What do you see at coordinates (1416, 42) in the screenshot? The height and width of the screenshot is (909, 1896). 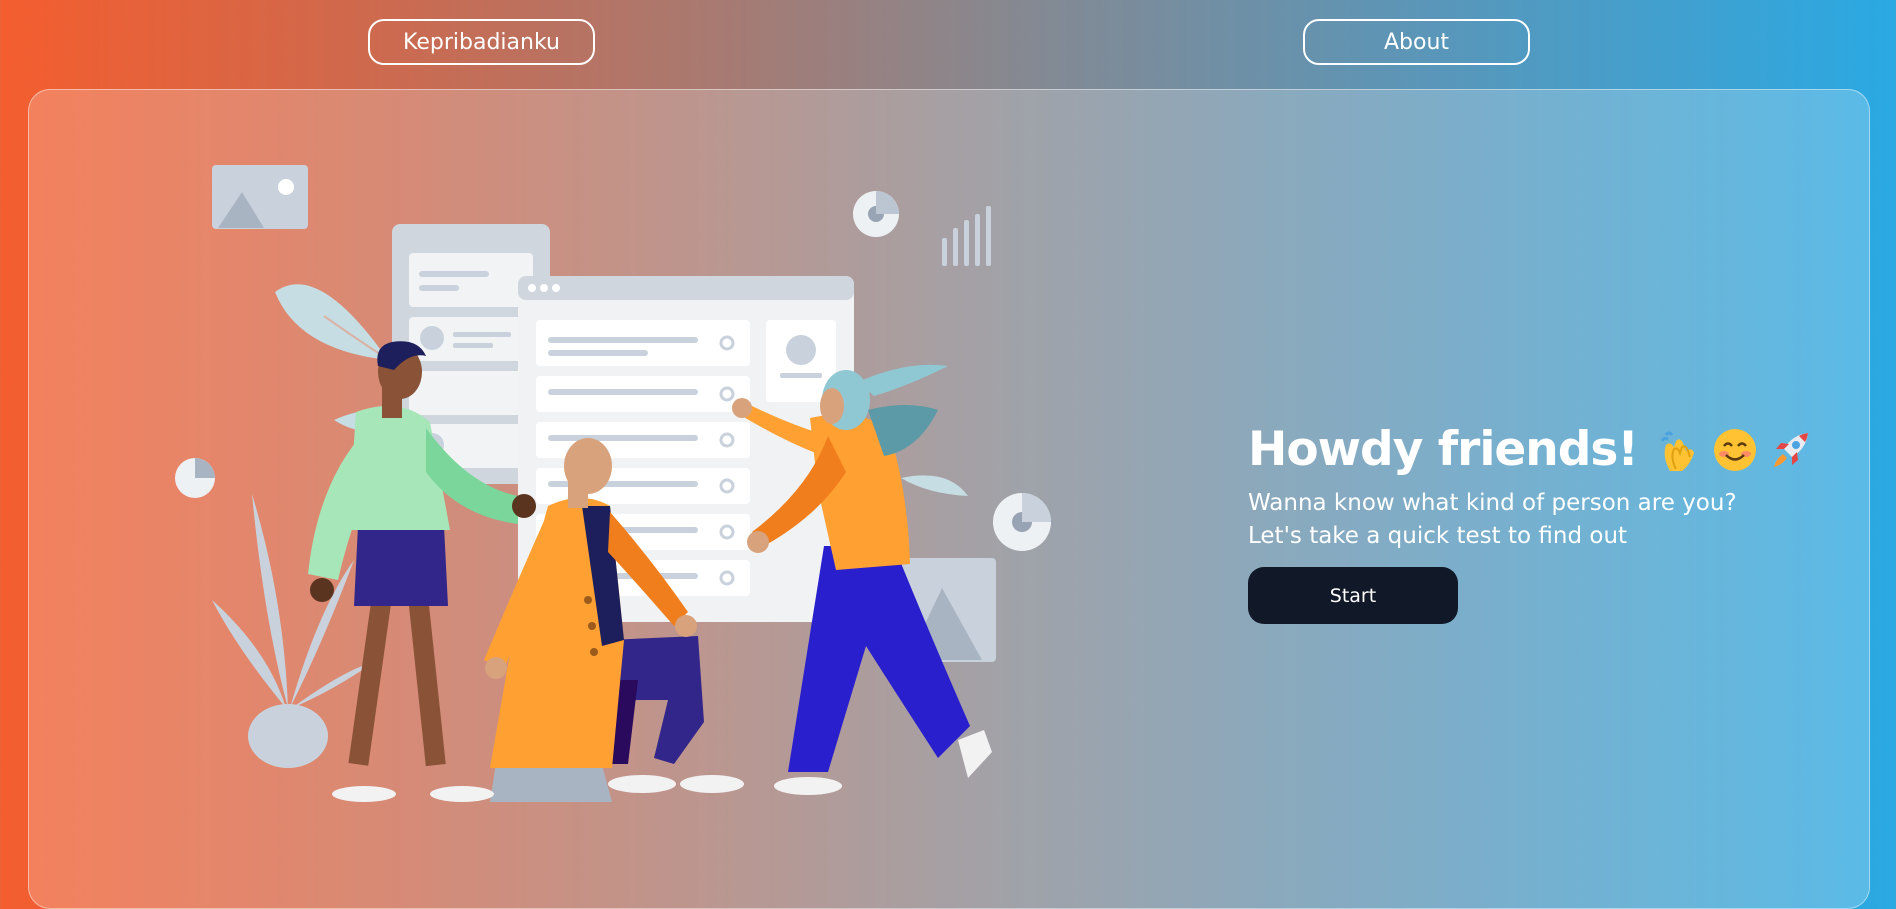 I see `about-nav-button: About` at bounding box center [1416, 42].